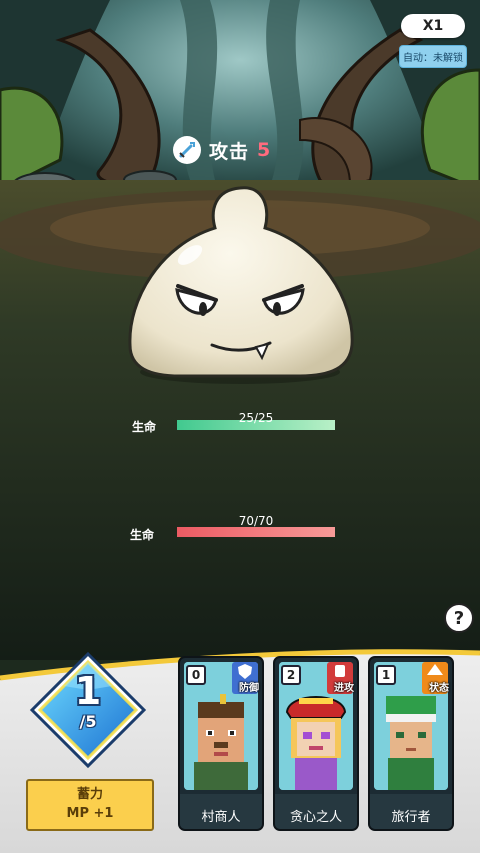  I want to click on charge-label: 蓄力, so click(89, 795).